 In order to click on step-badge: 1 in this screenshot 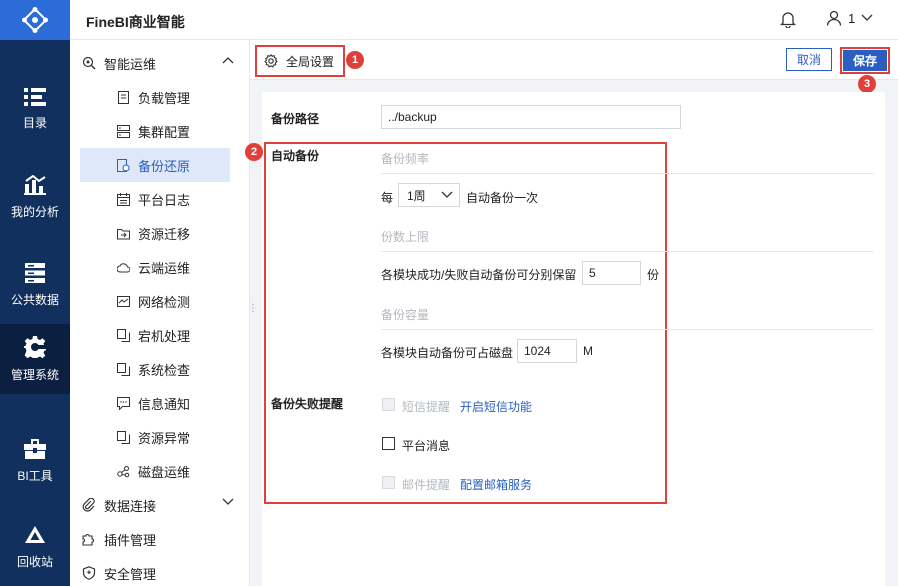, I will do `click(355, 60)`.